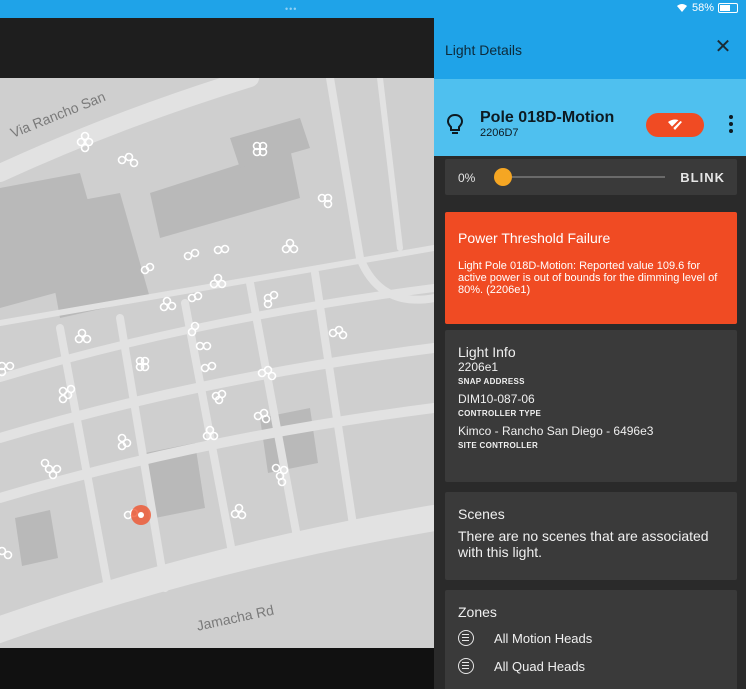  Describe the element at coordinates (455, 123) in the screenshot. I see `lightbulb-icon` at that location.